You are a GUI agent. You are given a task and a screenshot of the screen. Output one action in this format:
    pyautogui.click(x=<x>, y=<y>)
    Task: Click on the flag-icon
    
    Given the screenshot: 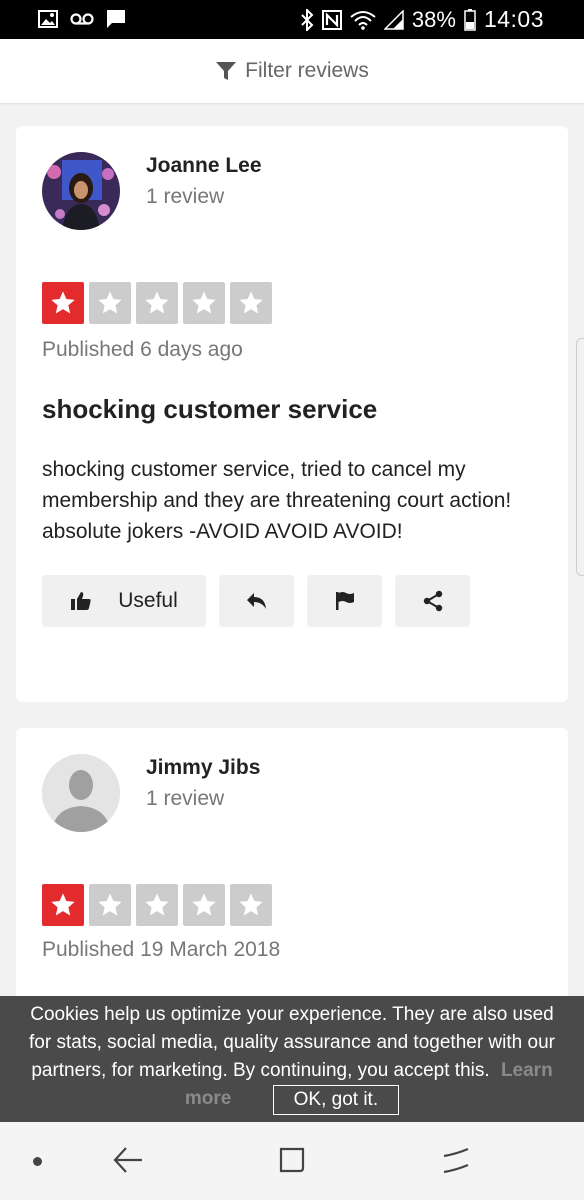 What is the action you would take?
    pyautogui.click(x=344, y=601)
    